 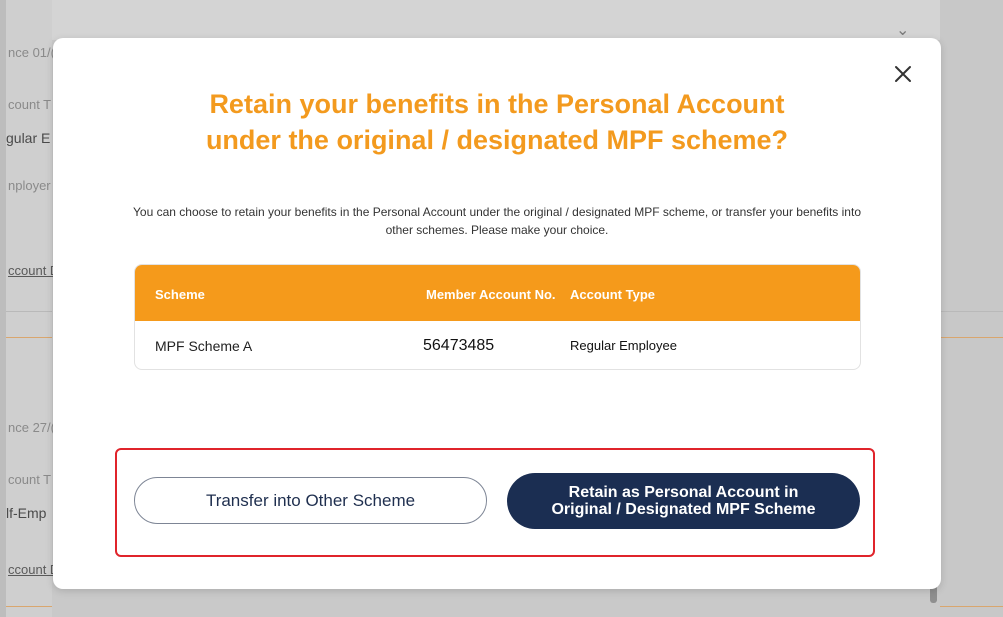 I want to click on background-text: nce 27/(, so click(x=31, y=427).